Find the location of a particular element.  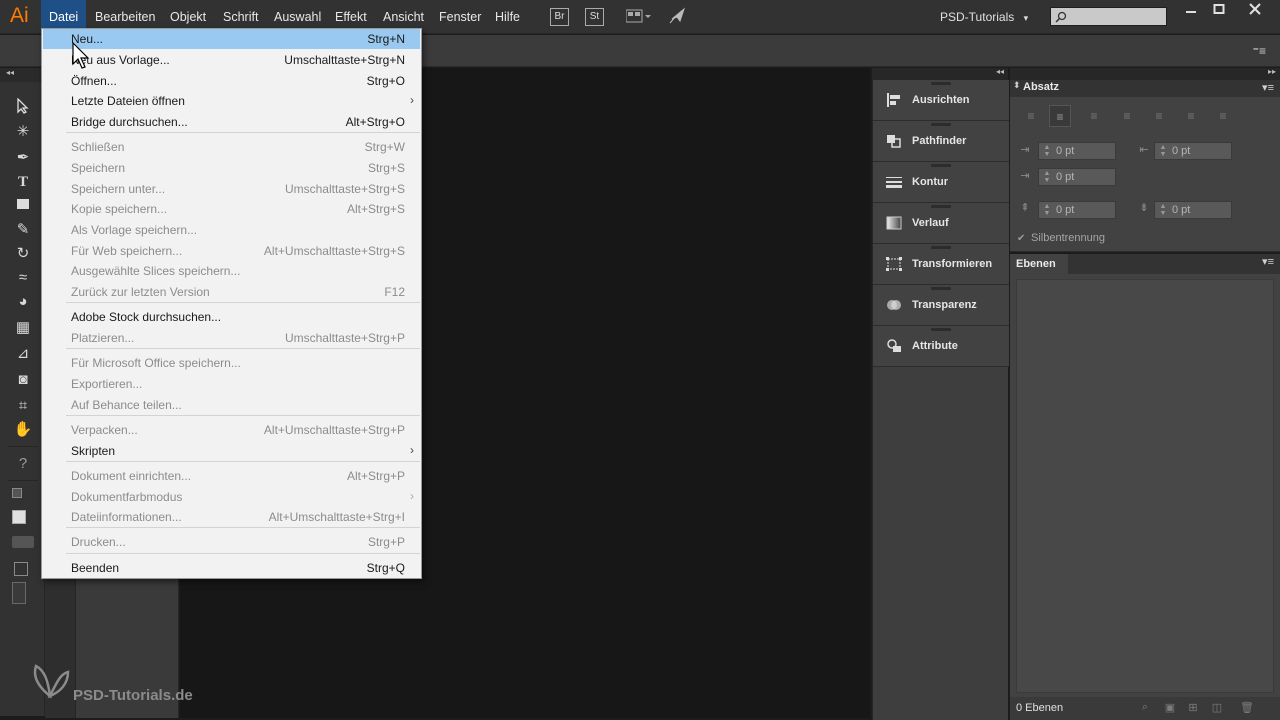

menu-item-beenden: Beenden Strg+Q is located at coordinates (231, 568).